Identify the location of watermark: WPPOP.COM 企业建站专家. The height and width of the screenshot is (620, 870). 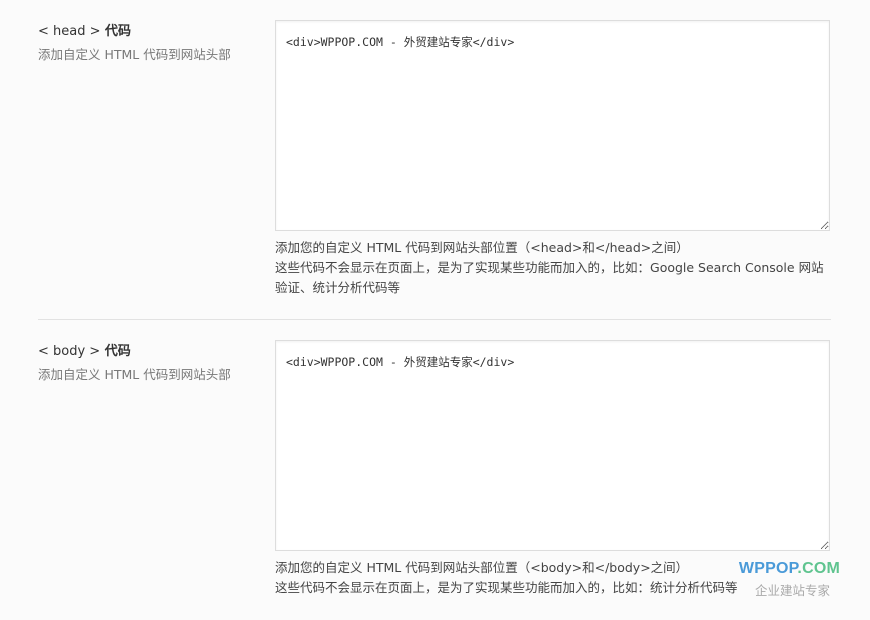
(785, 579).